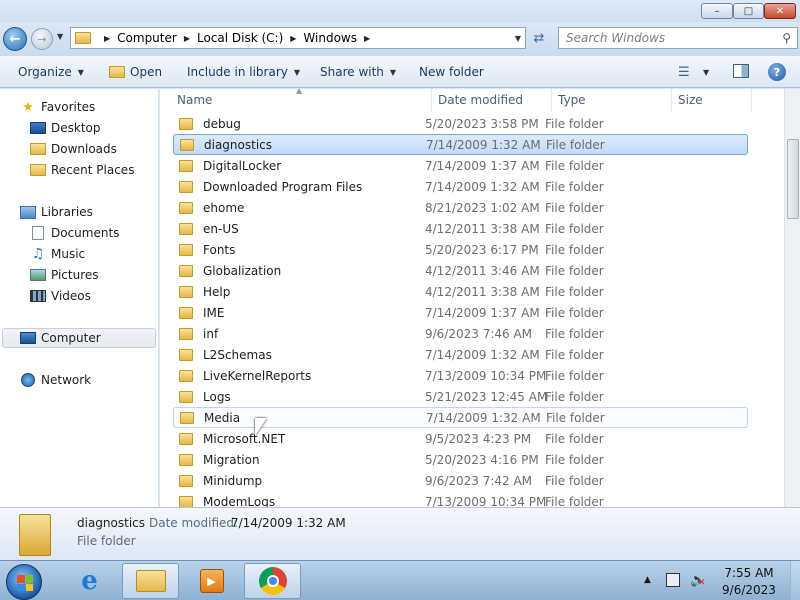 The image size is (800, 600). I want to click on nav-label: Pictures, so click(75, 275).